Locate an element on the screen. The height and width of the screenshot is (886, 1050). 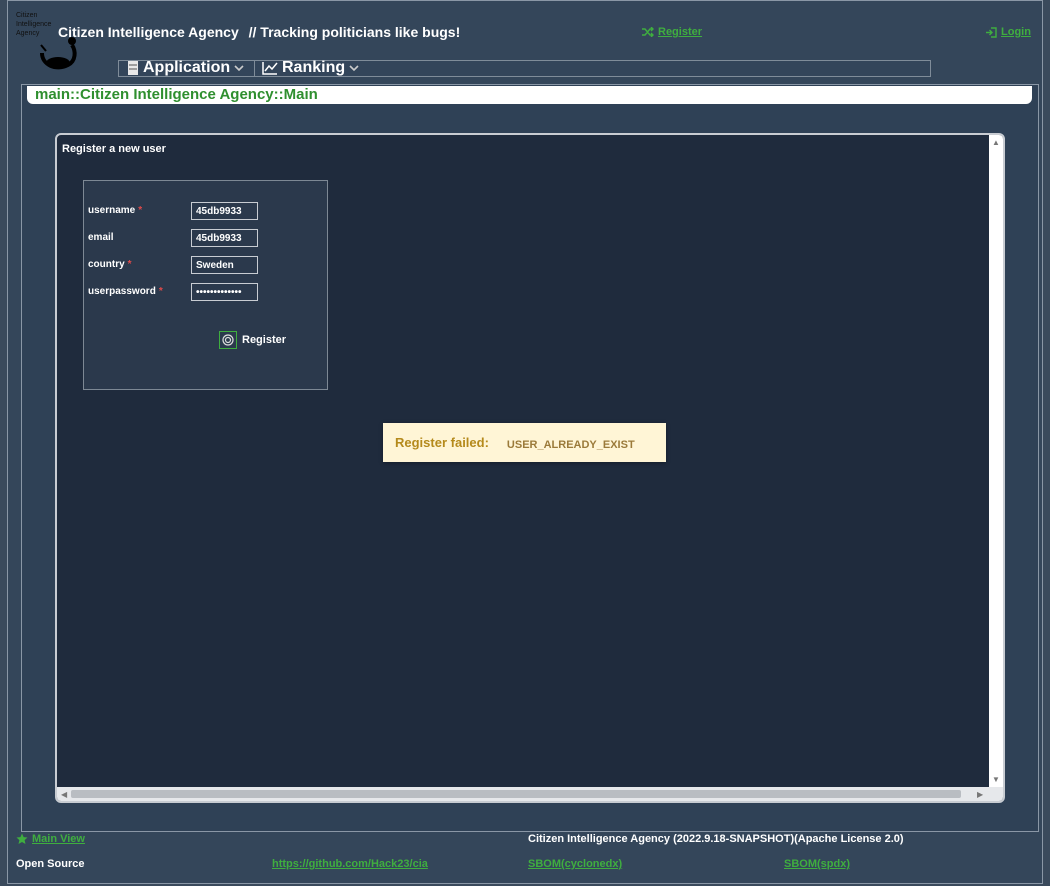
github-link: https://github.com/Hack23/cia is located at coordinates (350, 864).